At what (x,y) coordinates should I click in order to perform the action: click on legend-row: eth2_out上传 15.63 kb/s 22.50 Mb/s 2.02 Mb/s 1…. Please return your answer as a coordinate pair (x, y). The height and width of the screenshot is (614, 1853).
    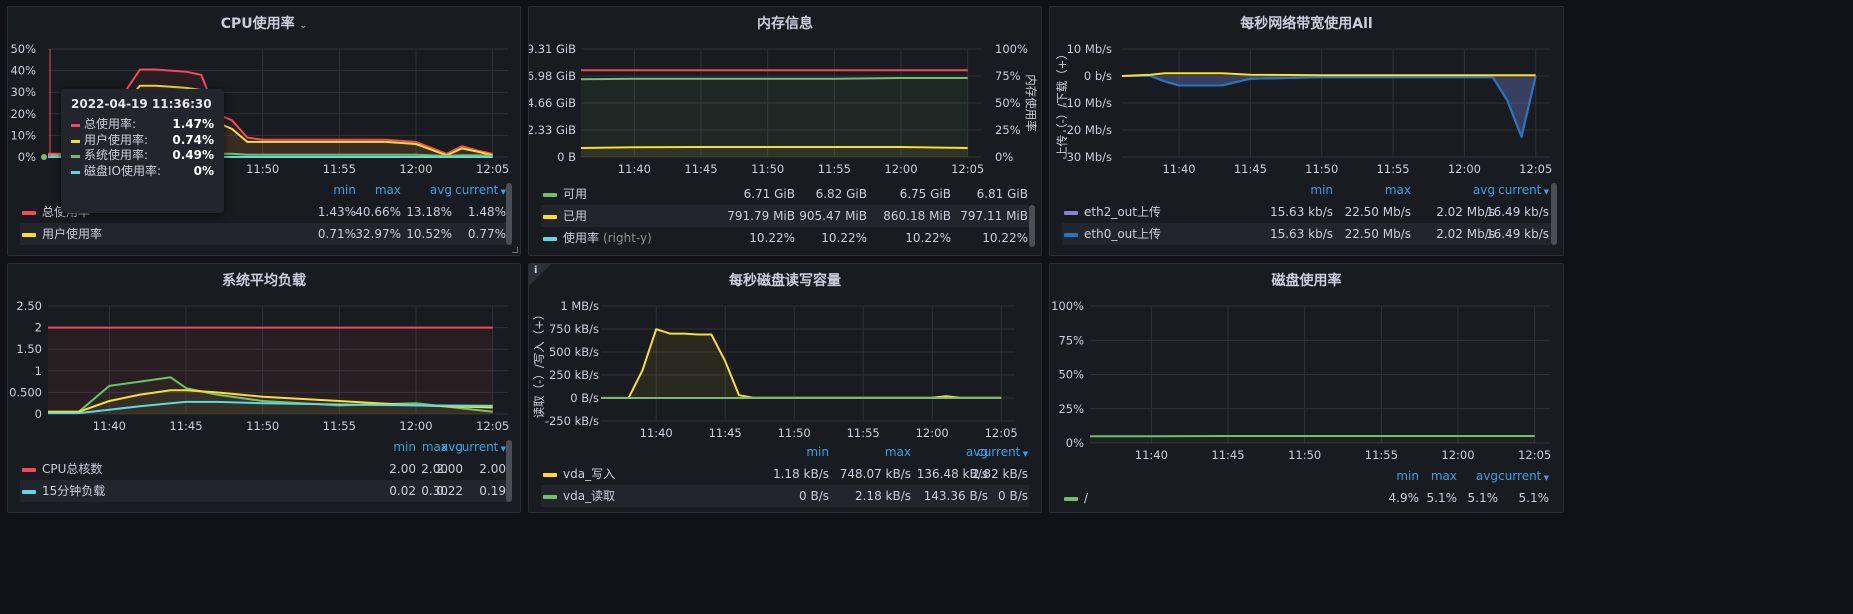
    Looking at the image, I should click on (1306, 212).